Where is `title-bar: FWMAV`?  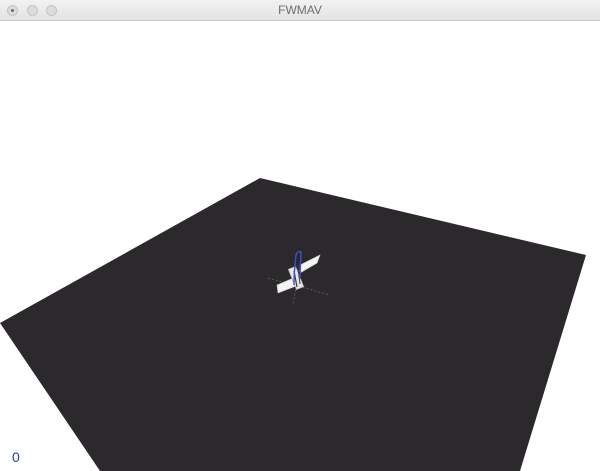
title-bar: FWMAV is located at coordinates (300, 10).